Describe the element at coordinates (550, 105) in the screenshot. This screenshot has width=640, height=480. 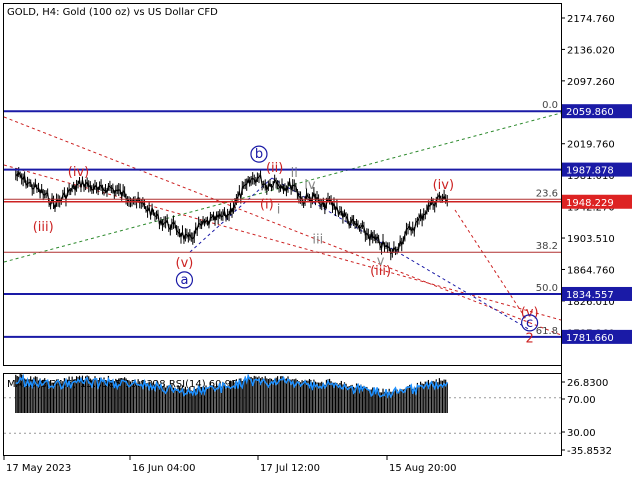
I see `fib-label: 0.0` at that location.